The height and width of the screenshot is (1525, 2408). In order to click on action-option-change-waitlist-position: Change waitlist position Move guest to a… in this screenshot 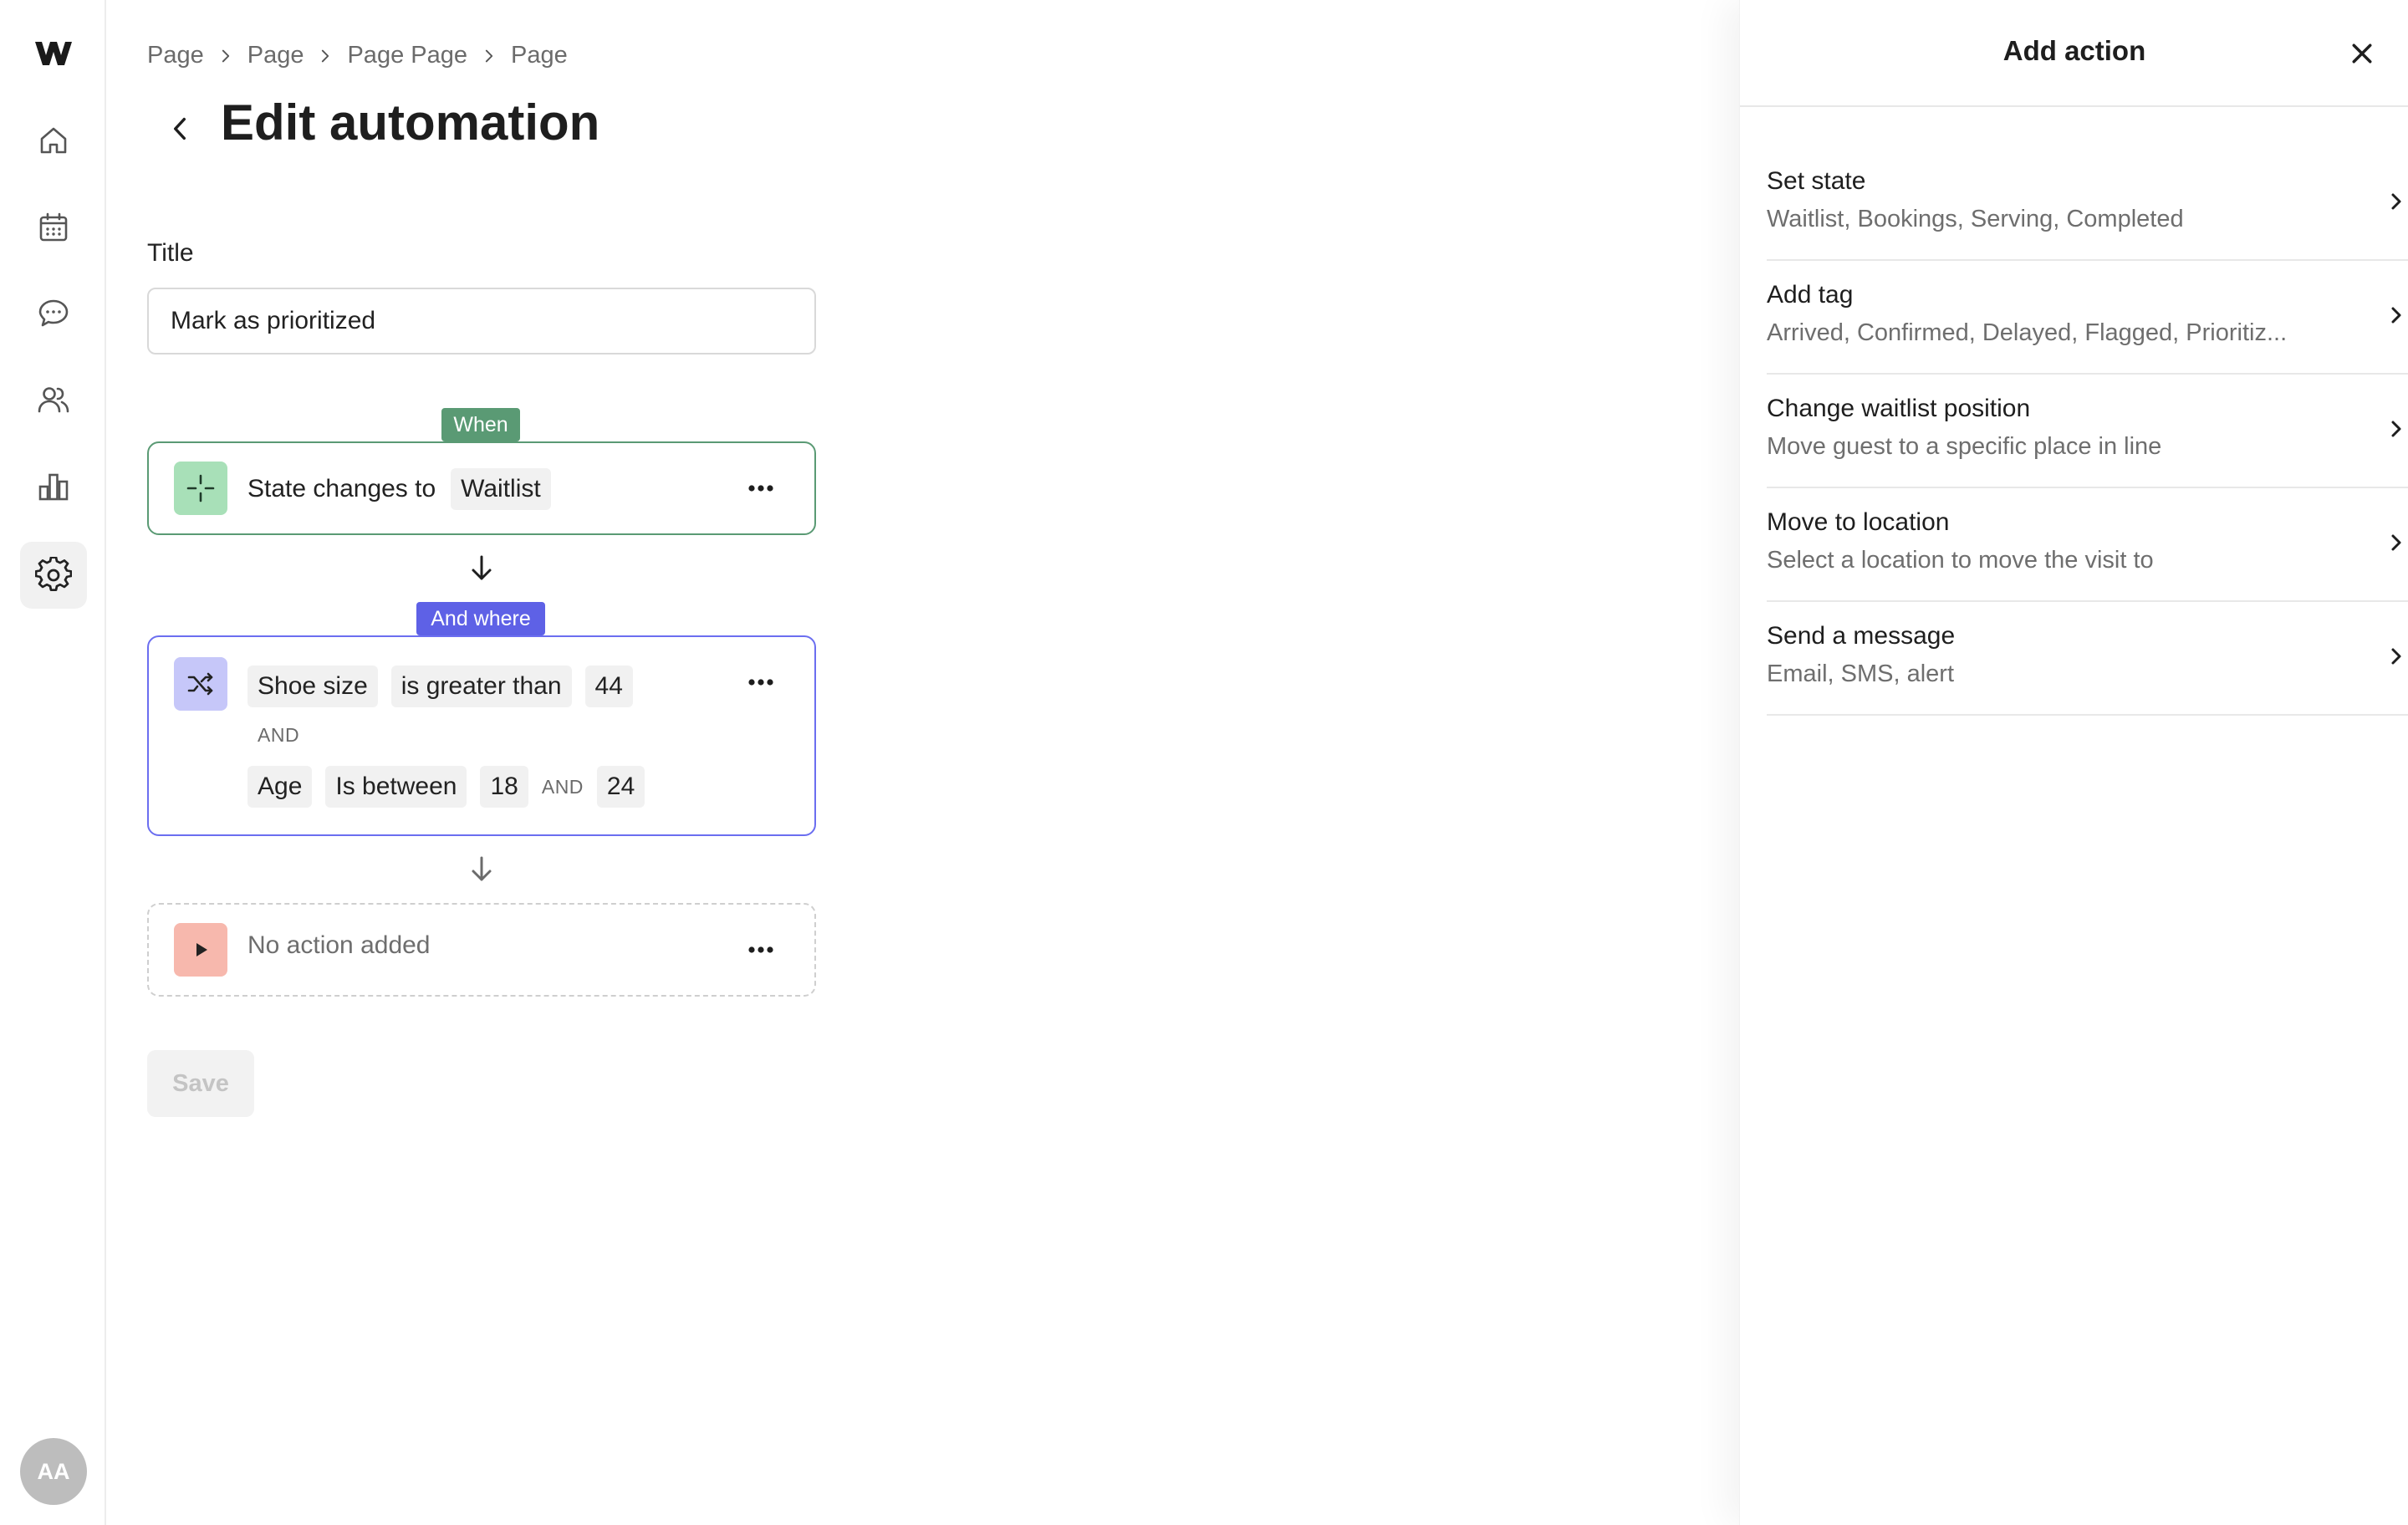, I will do `click(2088, 431)`.